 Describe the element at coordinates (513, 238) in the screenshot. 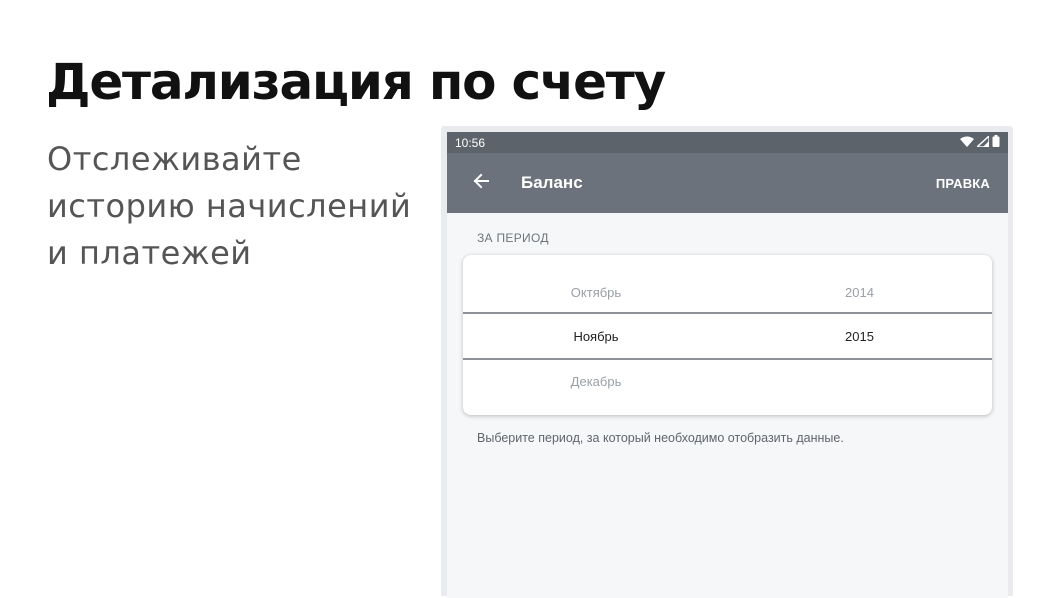

I see `period-section-label: ЗА ПЕРИОД` at that location.